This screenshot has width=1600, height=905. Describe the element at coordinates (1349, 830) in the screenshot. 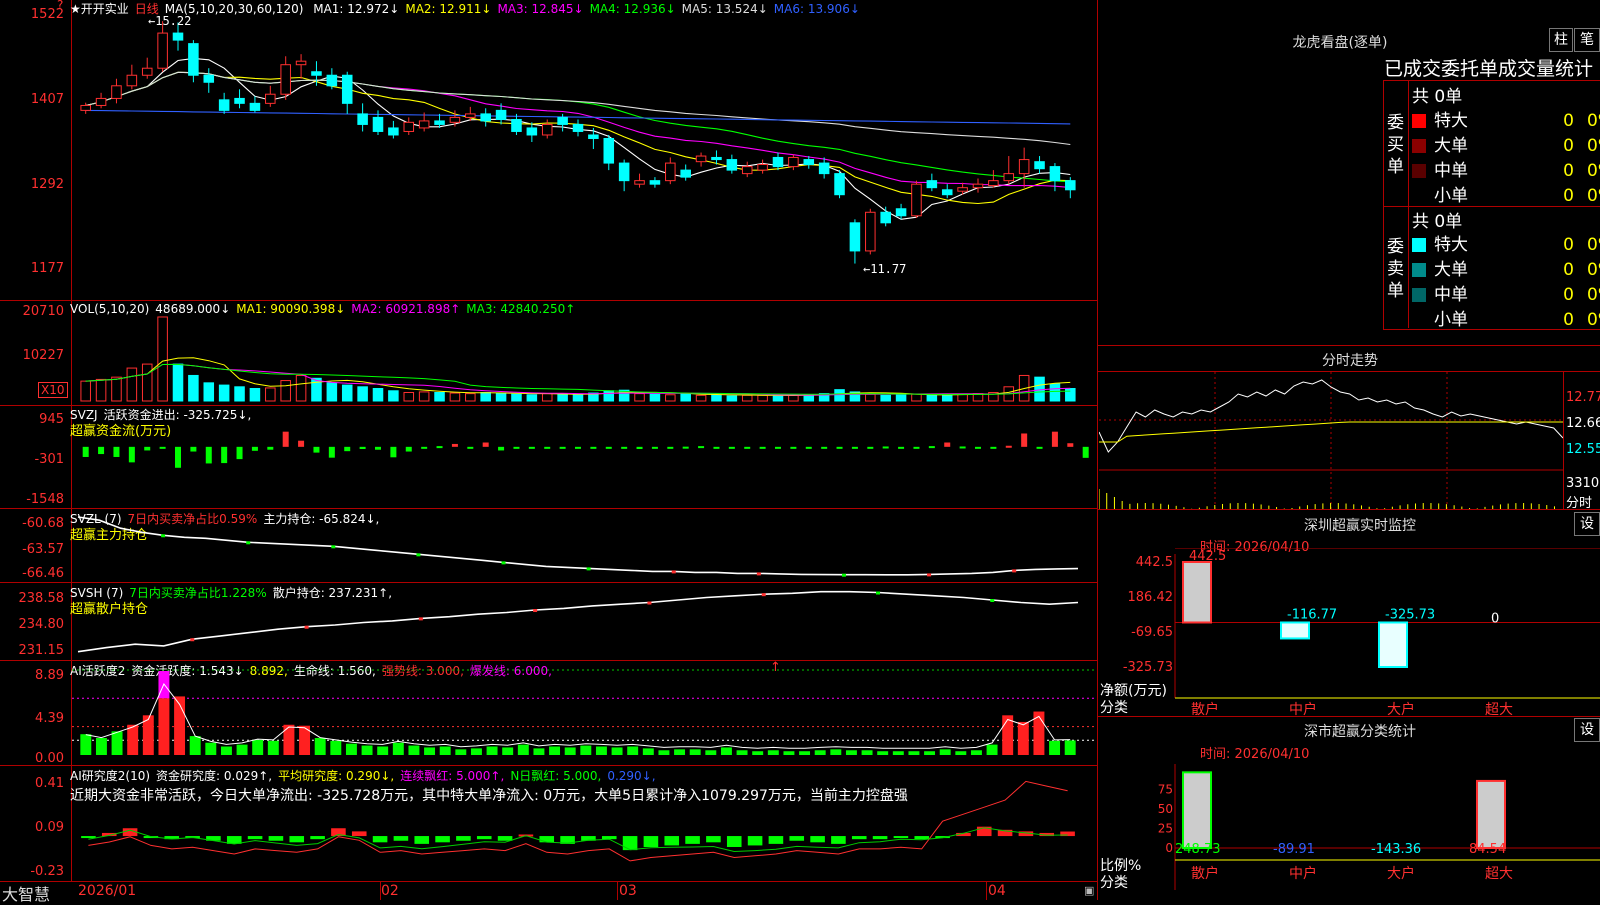

I see `class-bar-chart: 75 50 25 0 248.73 散户 -89.91 中户 -143.36 大户 84.54 超大` at that location.